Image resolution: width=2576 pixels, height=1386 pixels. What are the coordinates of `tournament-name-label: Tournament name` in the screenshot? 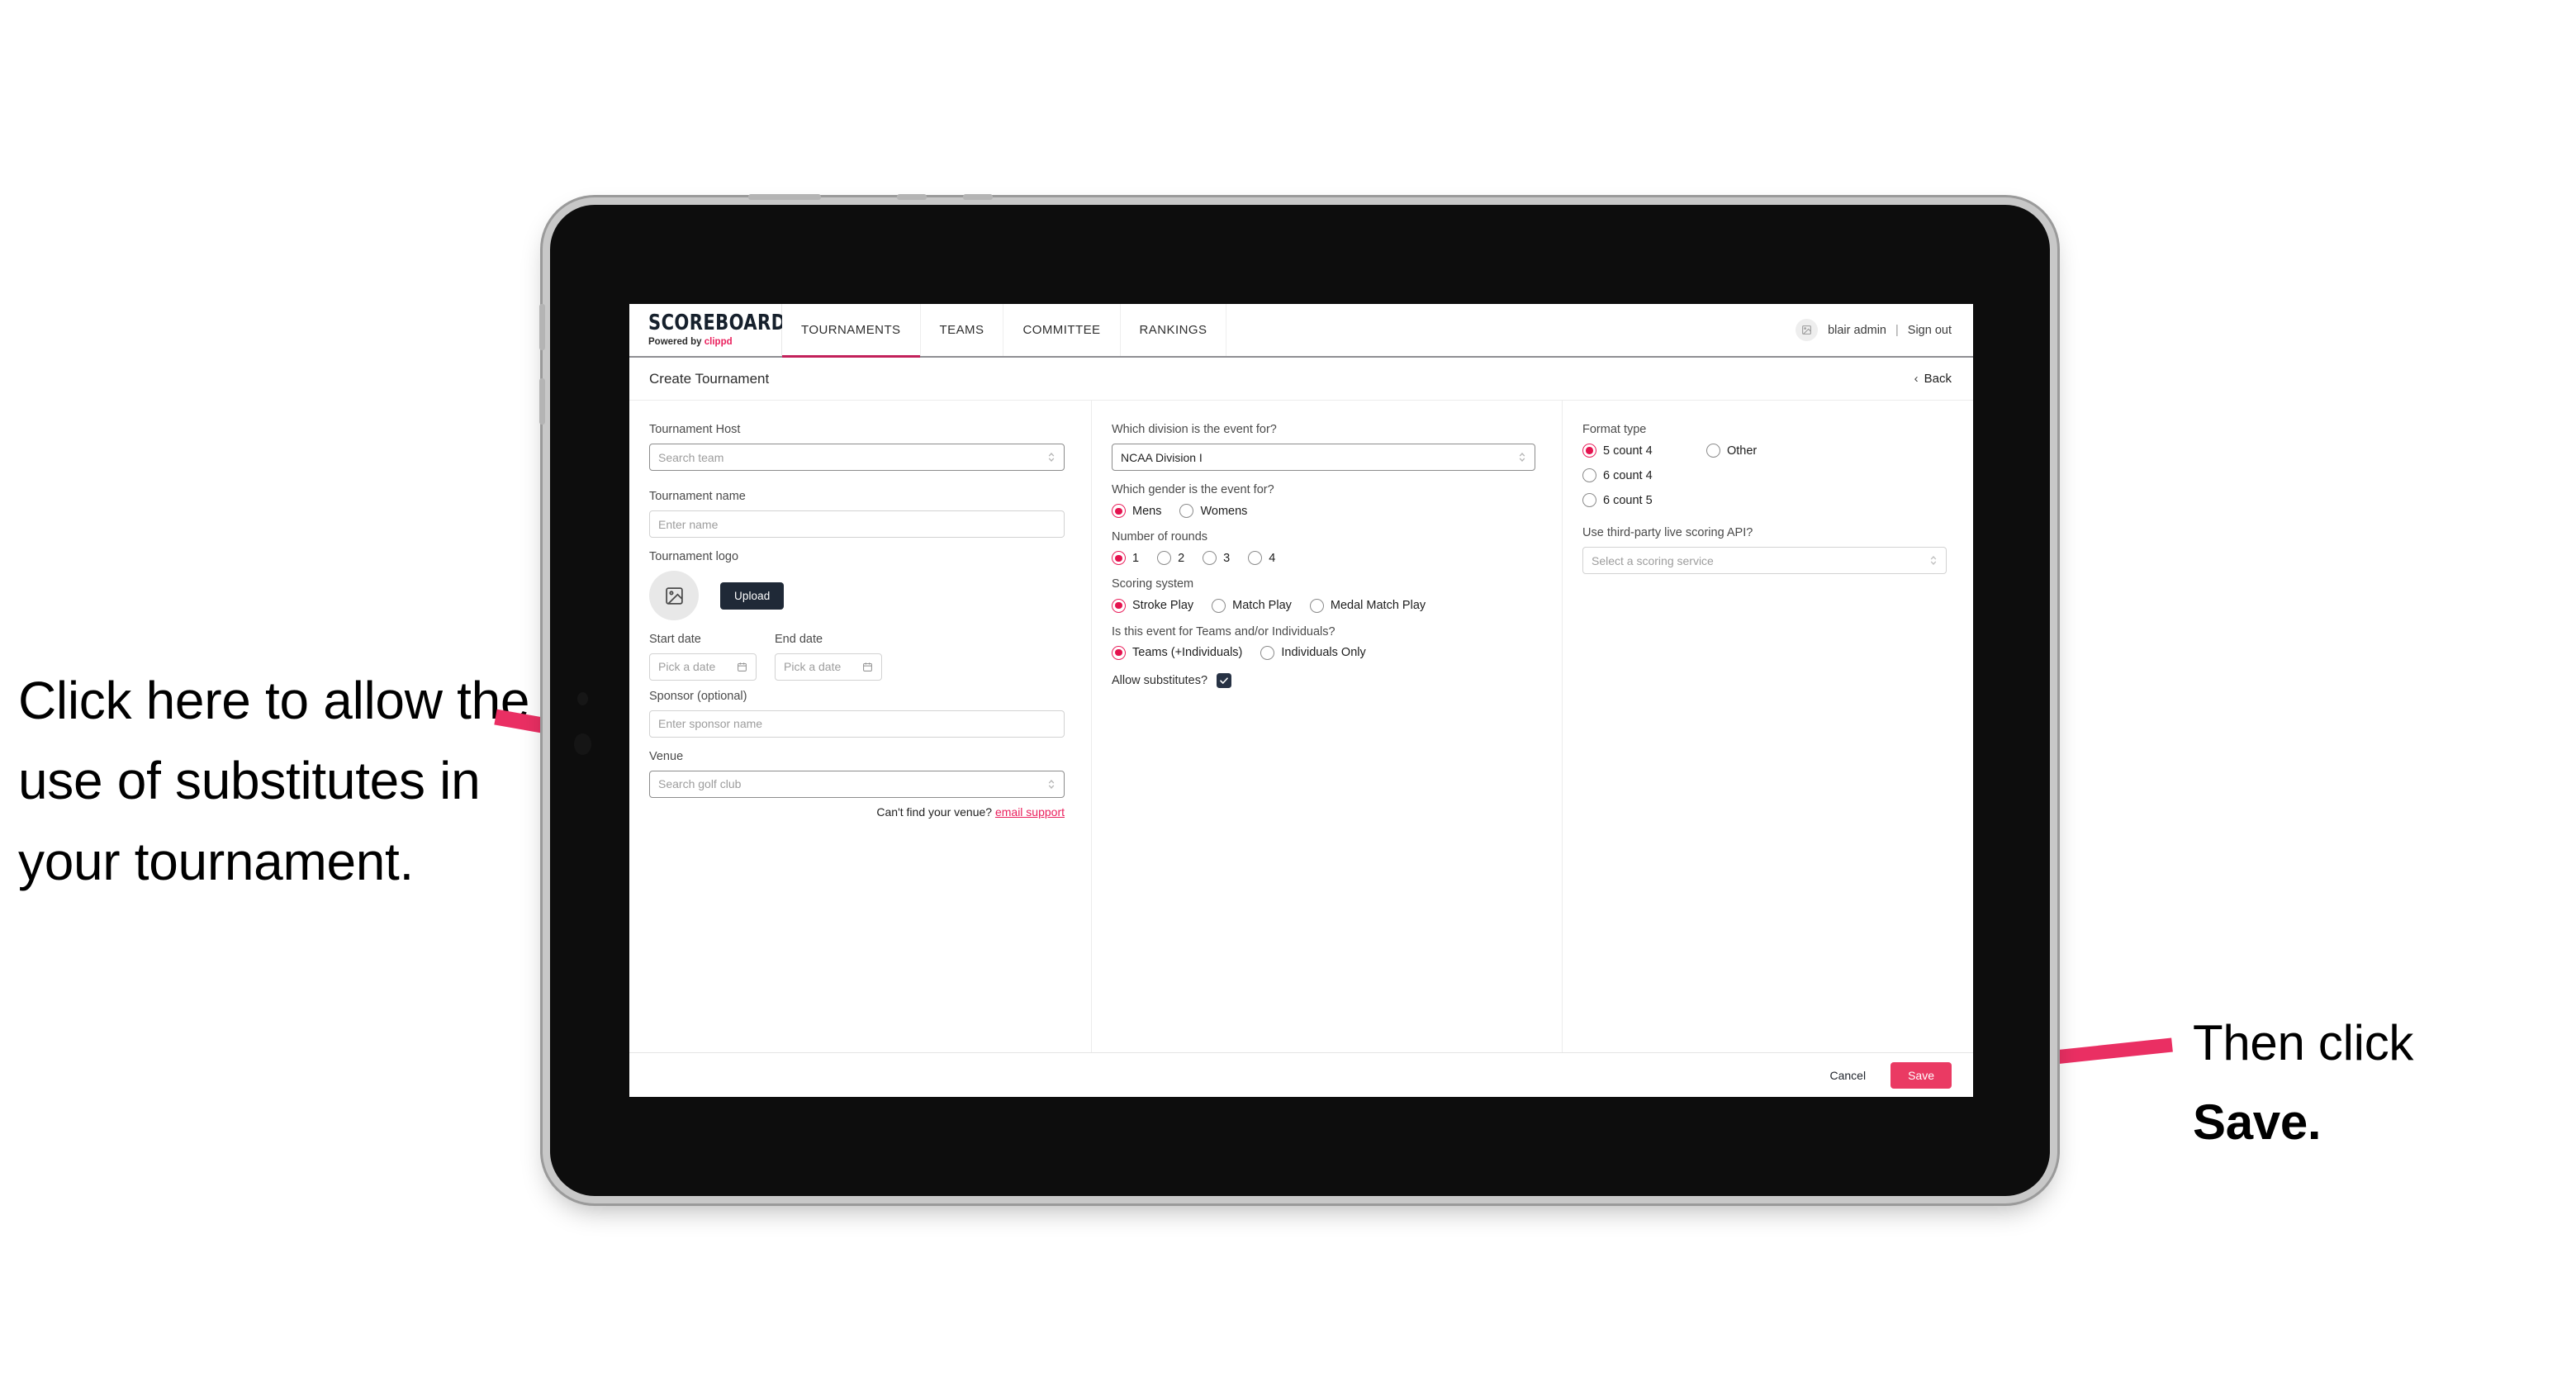 It's located at (697, 497).